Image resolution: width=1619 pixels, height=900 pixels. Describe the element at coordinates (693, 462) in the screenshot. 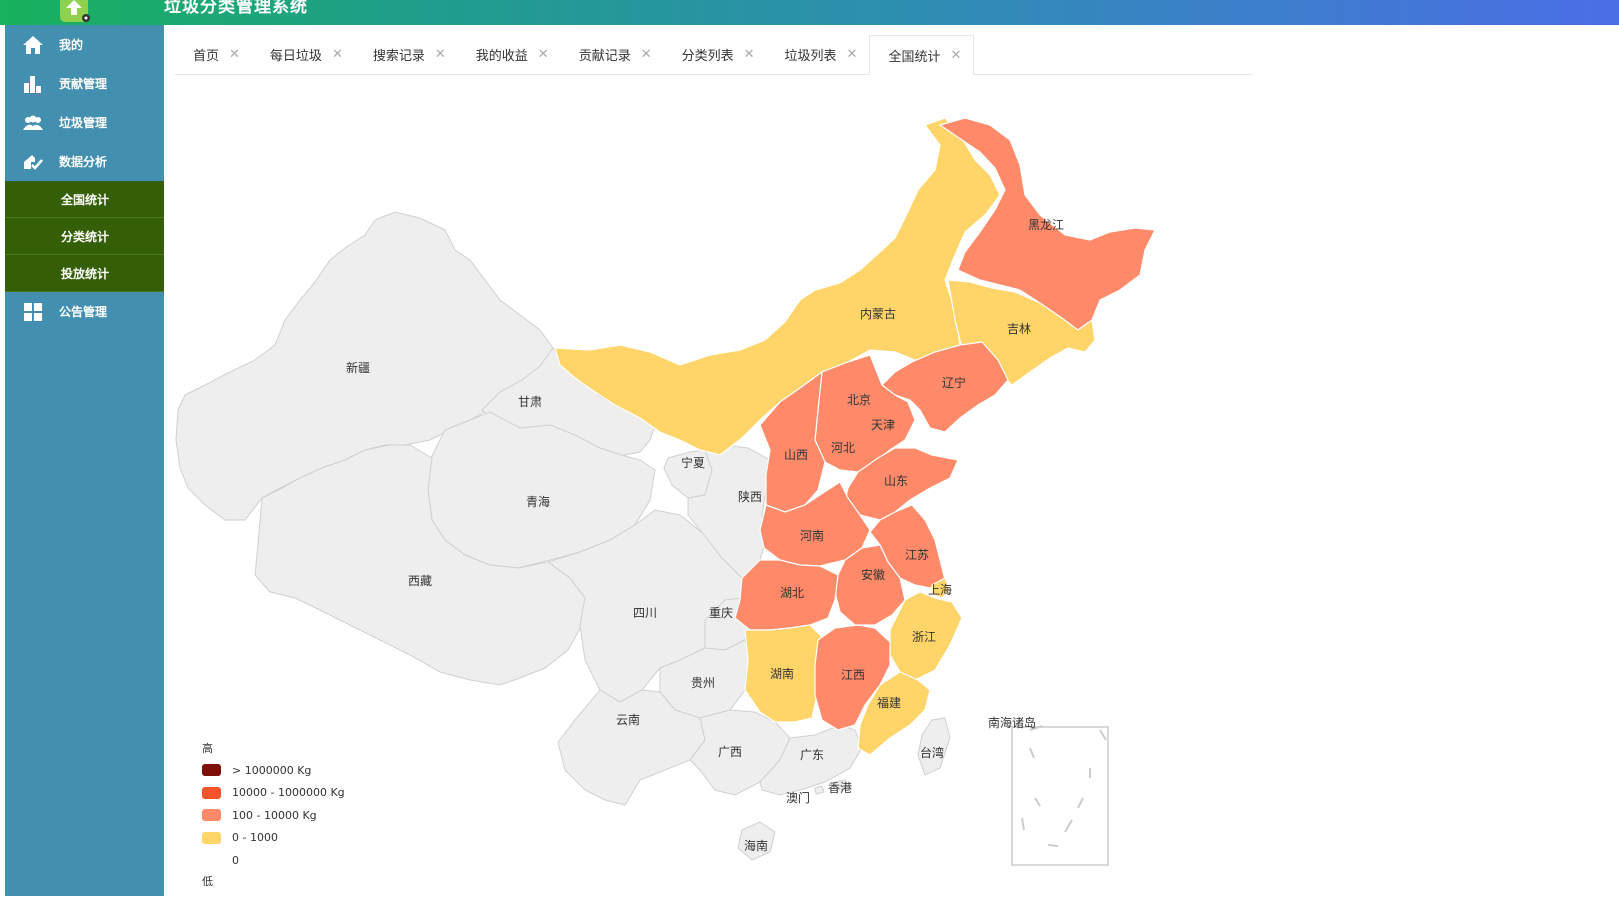

I see `region-label: 宁夏` at that location.